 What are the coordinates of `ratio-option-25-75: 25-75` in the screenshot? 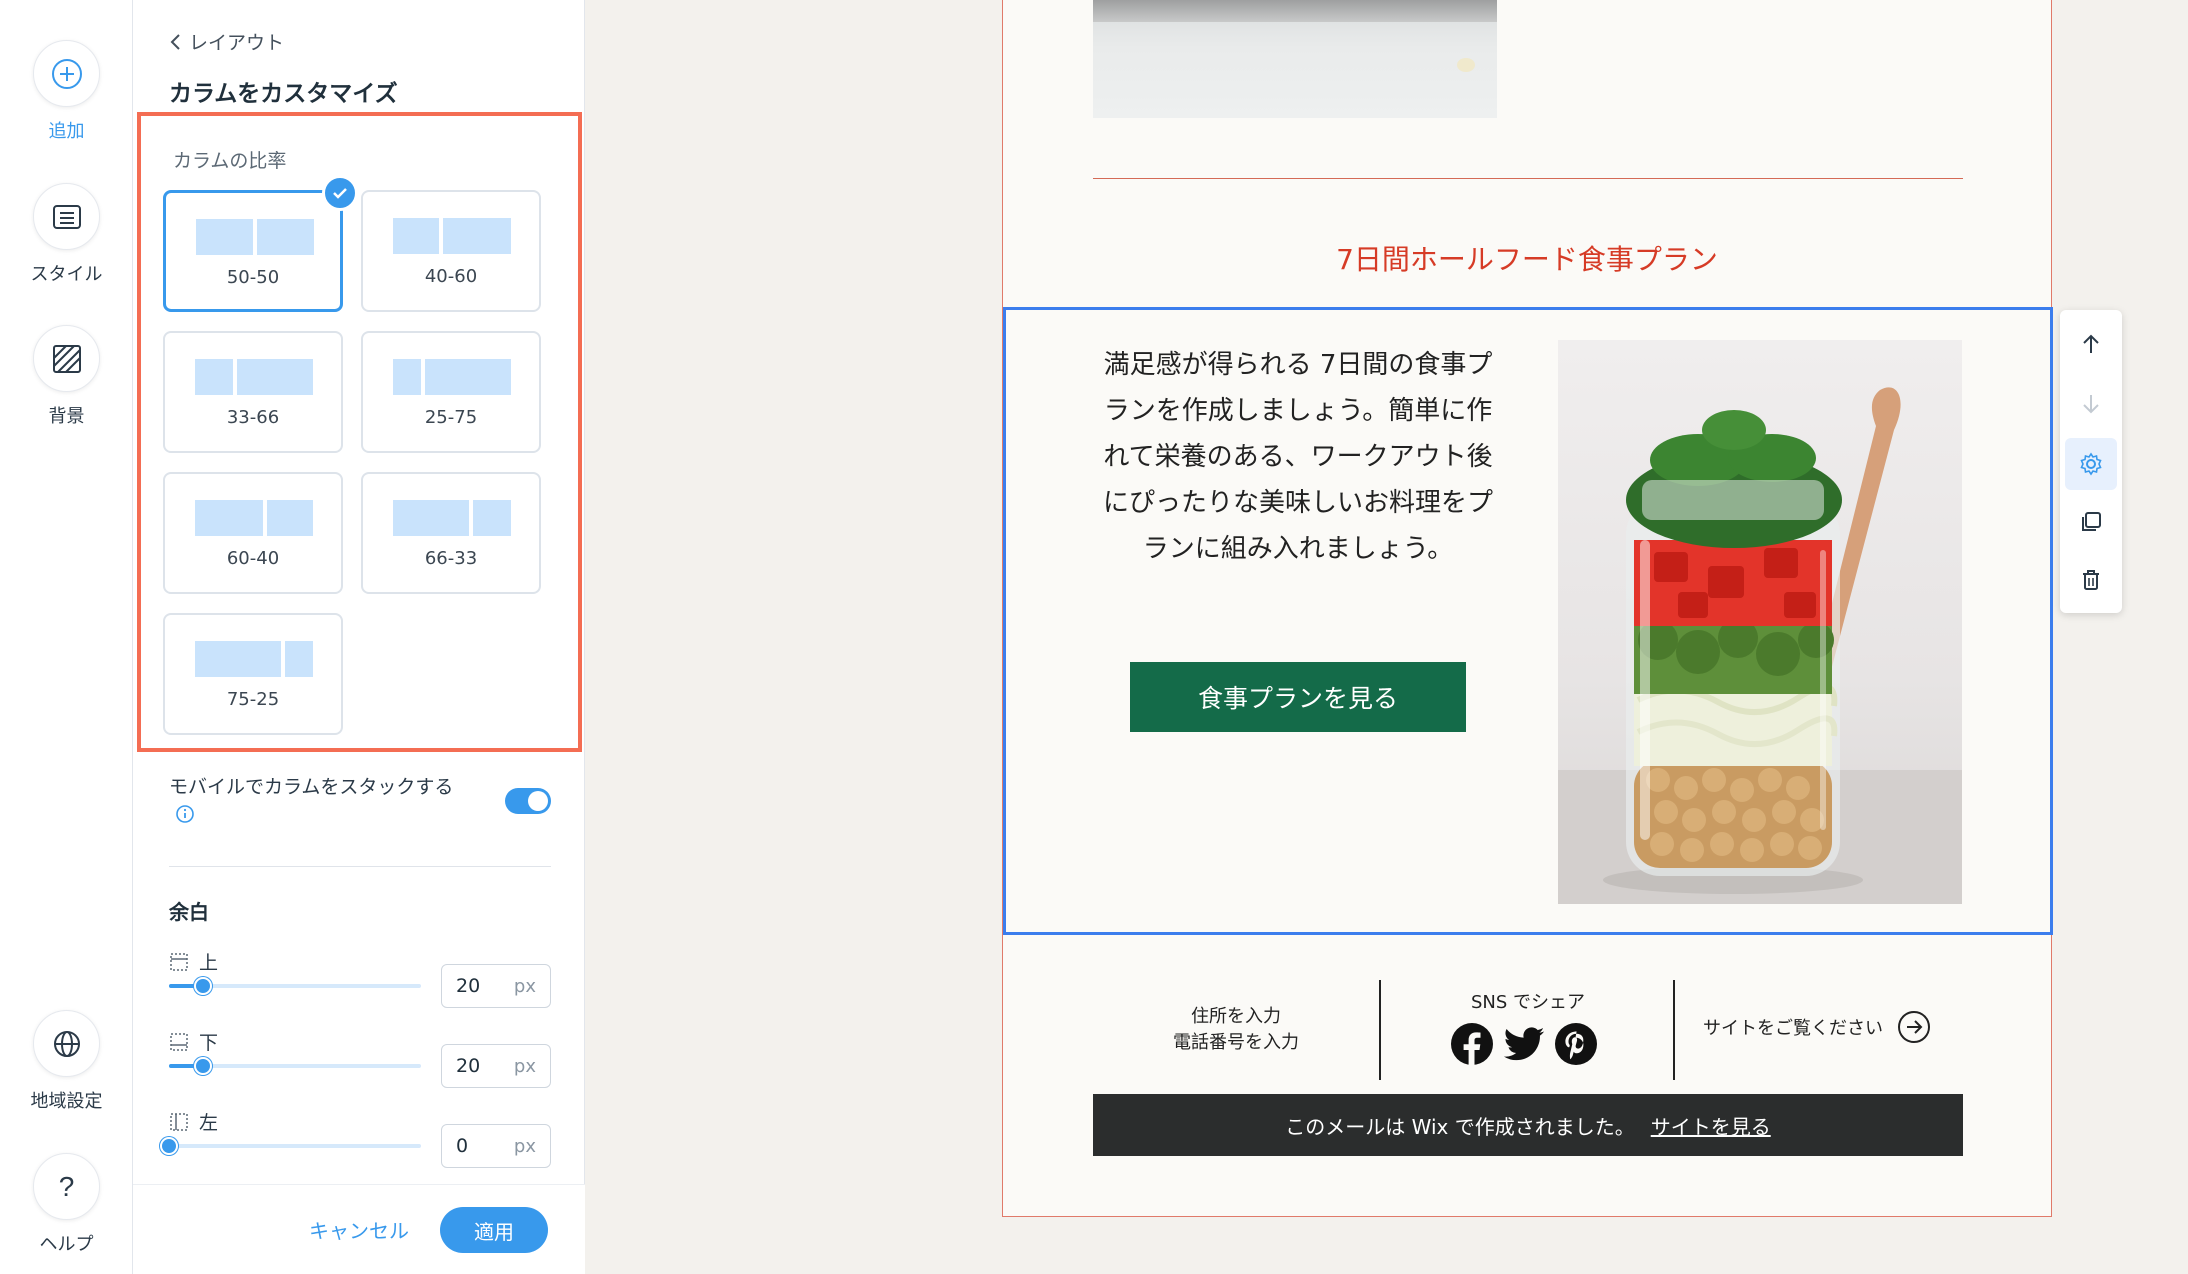 It's located at (451, 392).